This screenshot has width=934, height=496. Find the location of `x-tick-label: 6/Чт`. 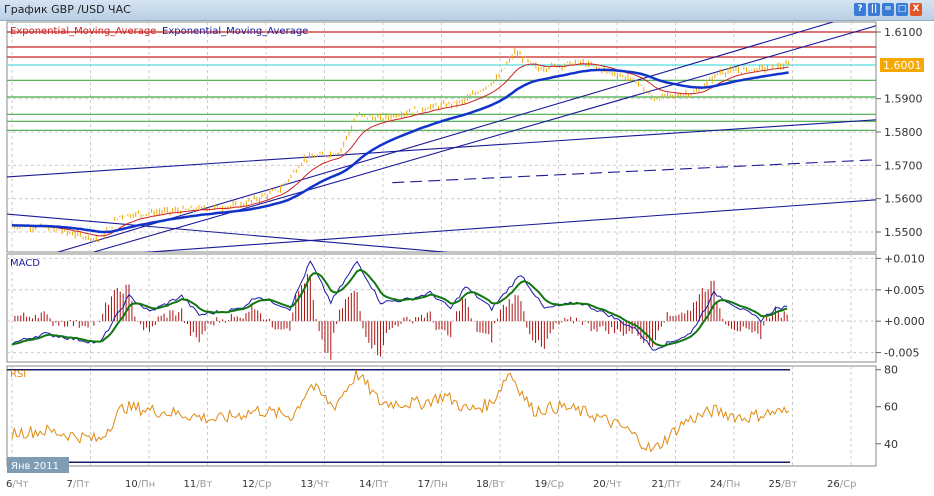

x-tick-label: 6/Чт is located at coordinates (17, 484).